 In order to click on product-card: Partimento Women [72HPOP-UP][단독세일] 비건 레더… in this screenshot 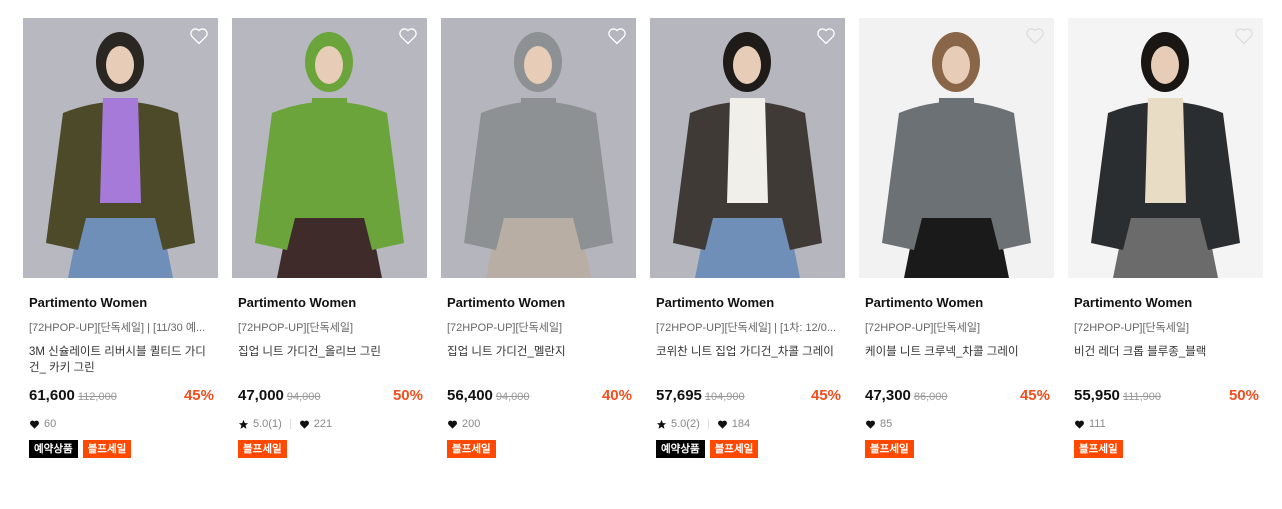, I will do `click(1165, 238)`.